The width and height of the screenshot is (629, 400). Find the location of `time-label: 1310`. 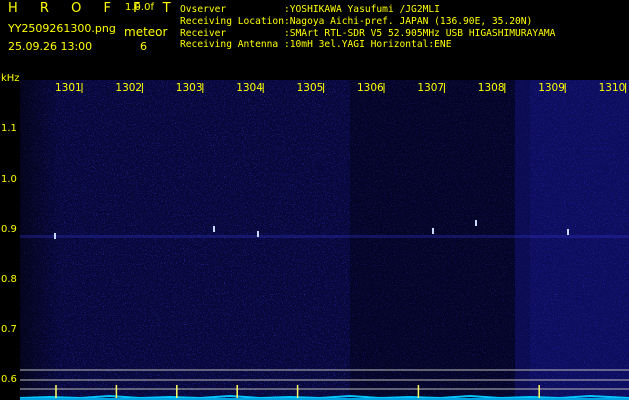

time-label: 1310 is located at coordinates (612, 88).